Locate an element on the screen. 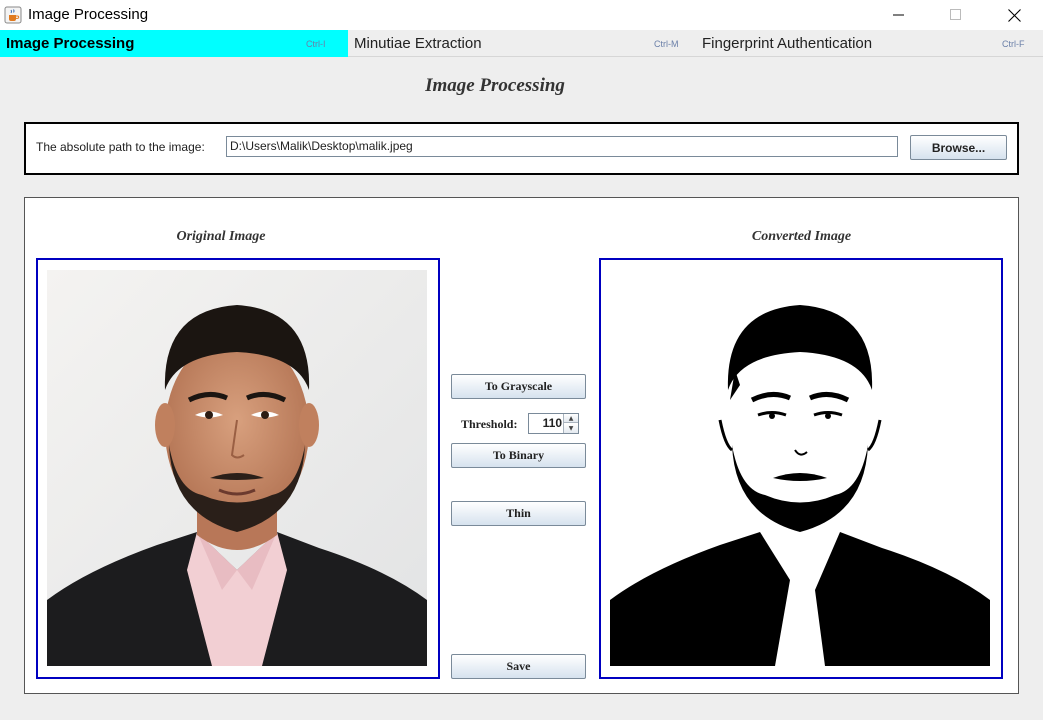 The height and width of the screenshot is (720, 1043). to-binary-button: To Binary is located at coordinates (518, 455).